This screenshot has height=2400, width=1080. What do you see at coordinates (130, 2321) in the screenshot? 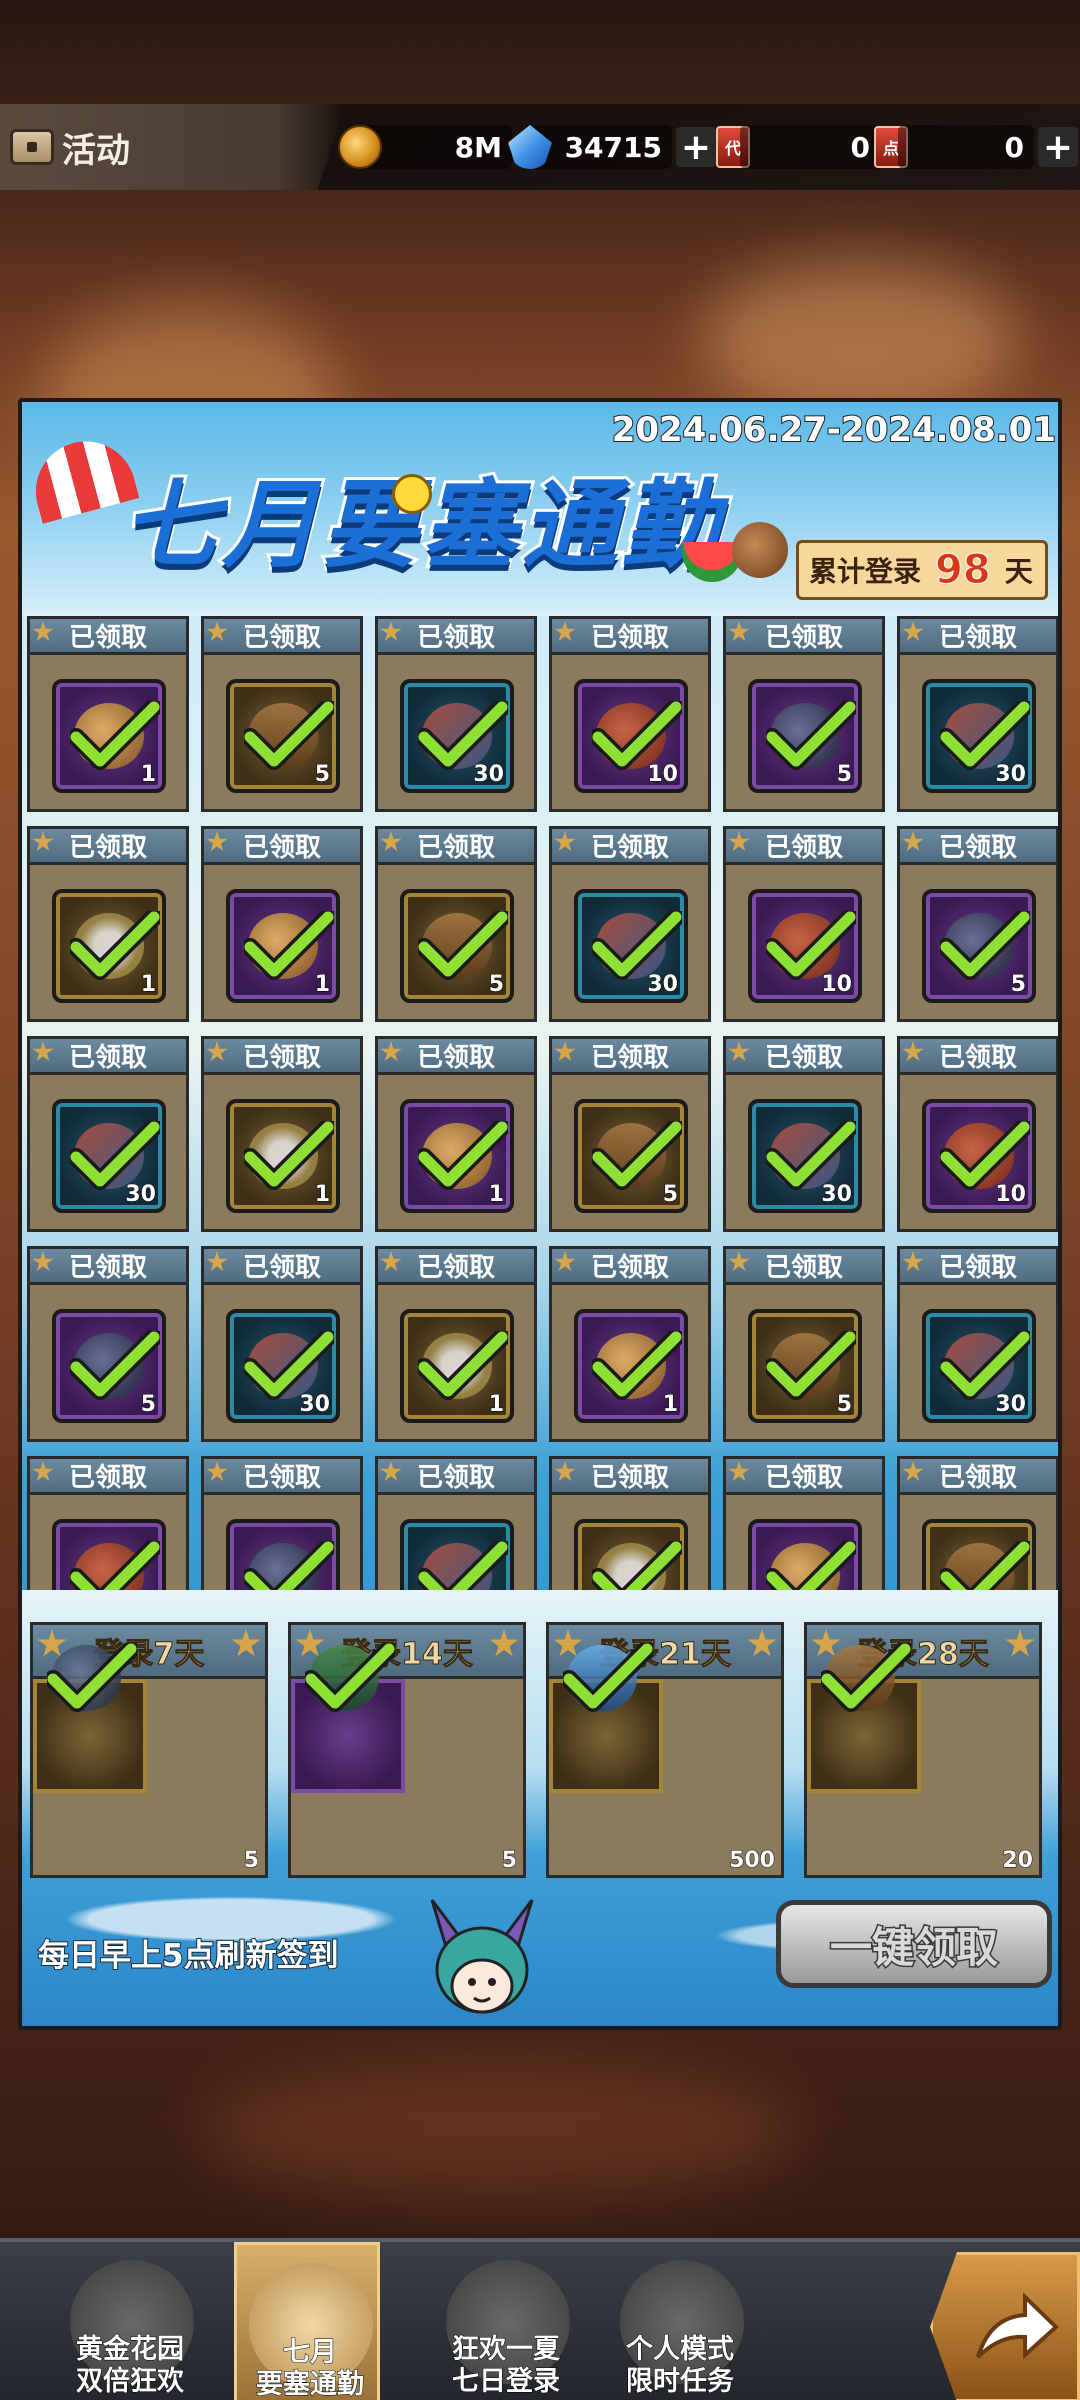
I see `nav-tab: 黄金花园 双倍狂欢` at bounding box center [130, 2321].